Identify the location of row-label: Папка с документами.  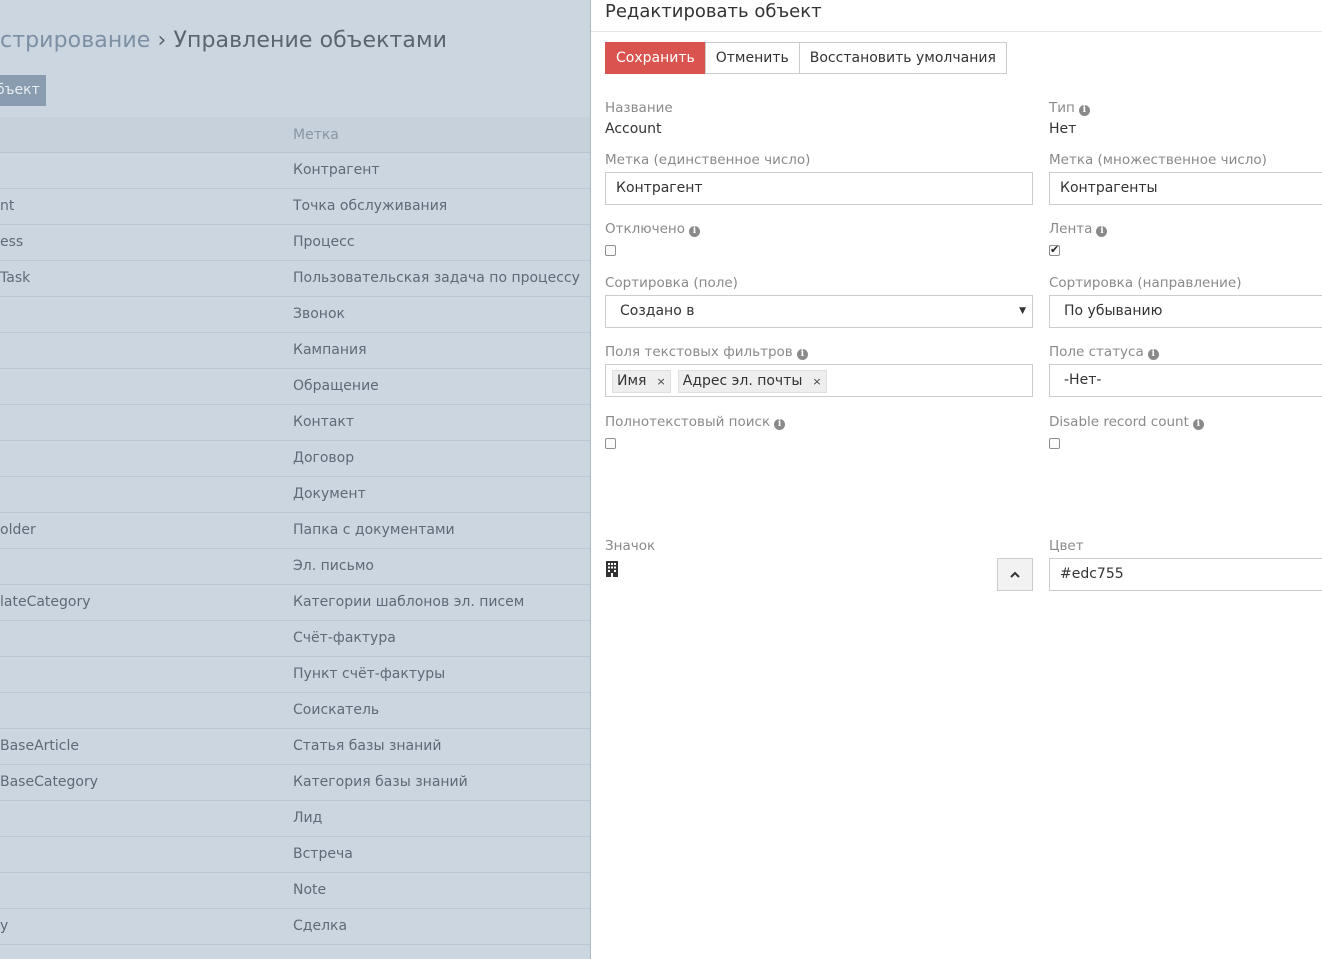
(374, 530).